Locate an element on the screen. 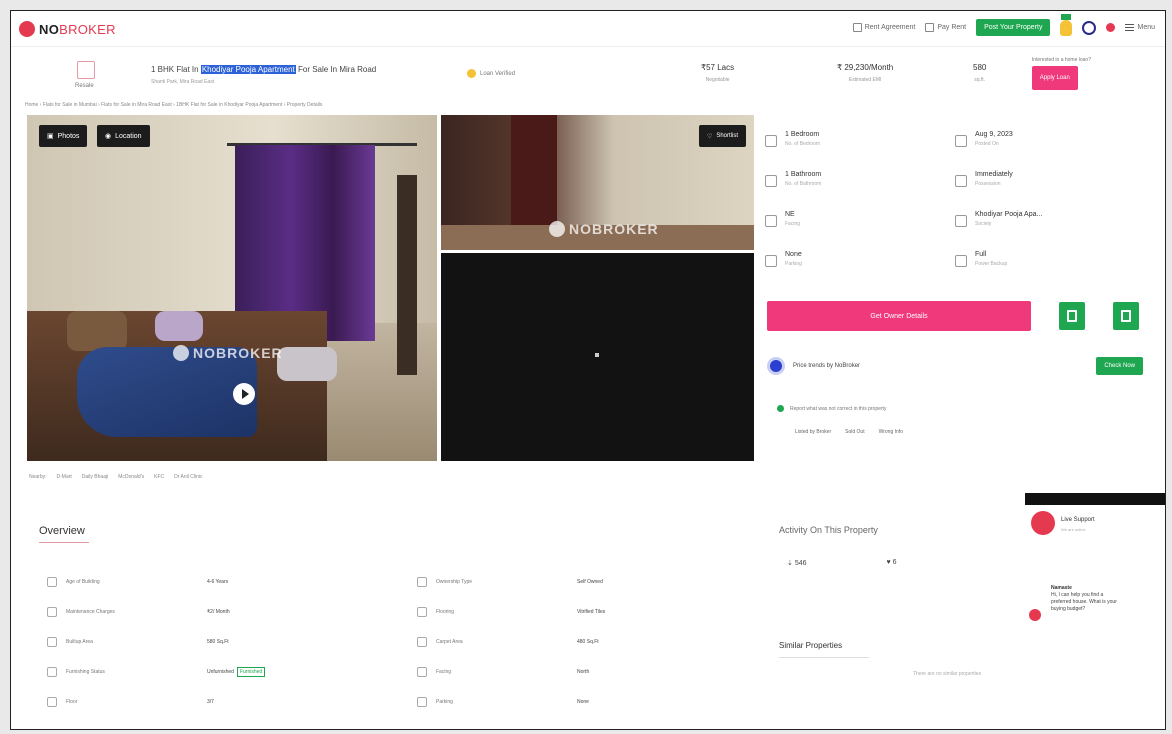 The image size is (1172, 734). estimate-text: Price trends by NoBroker is located at coordinates (827, 366).